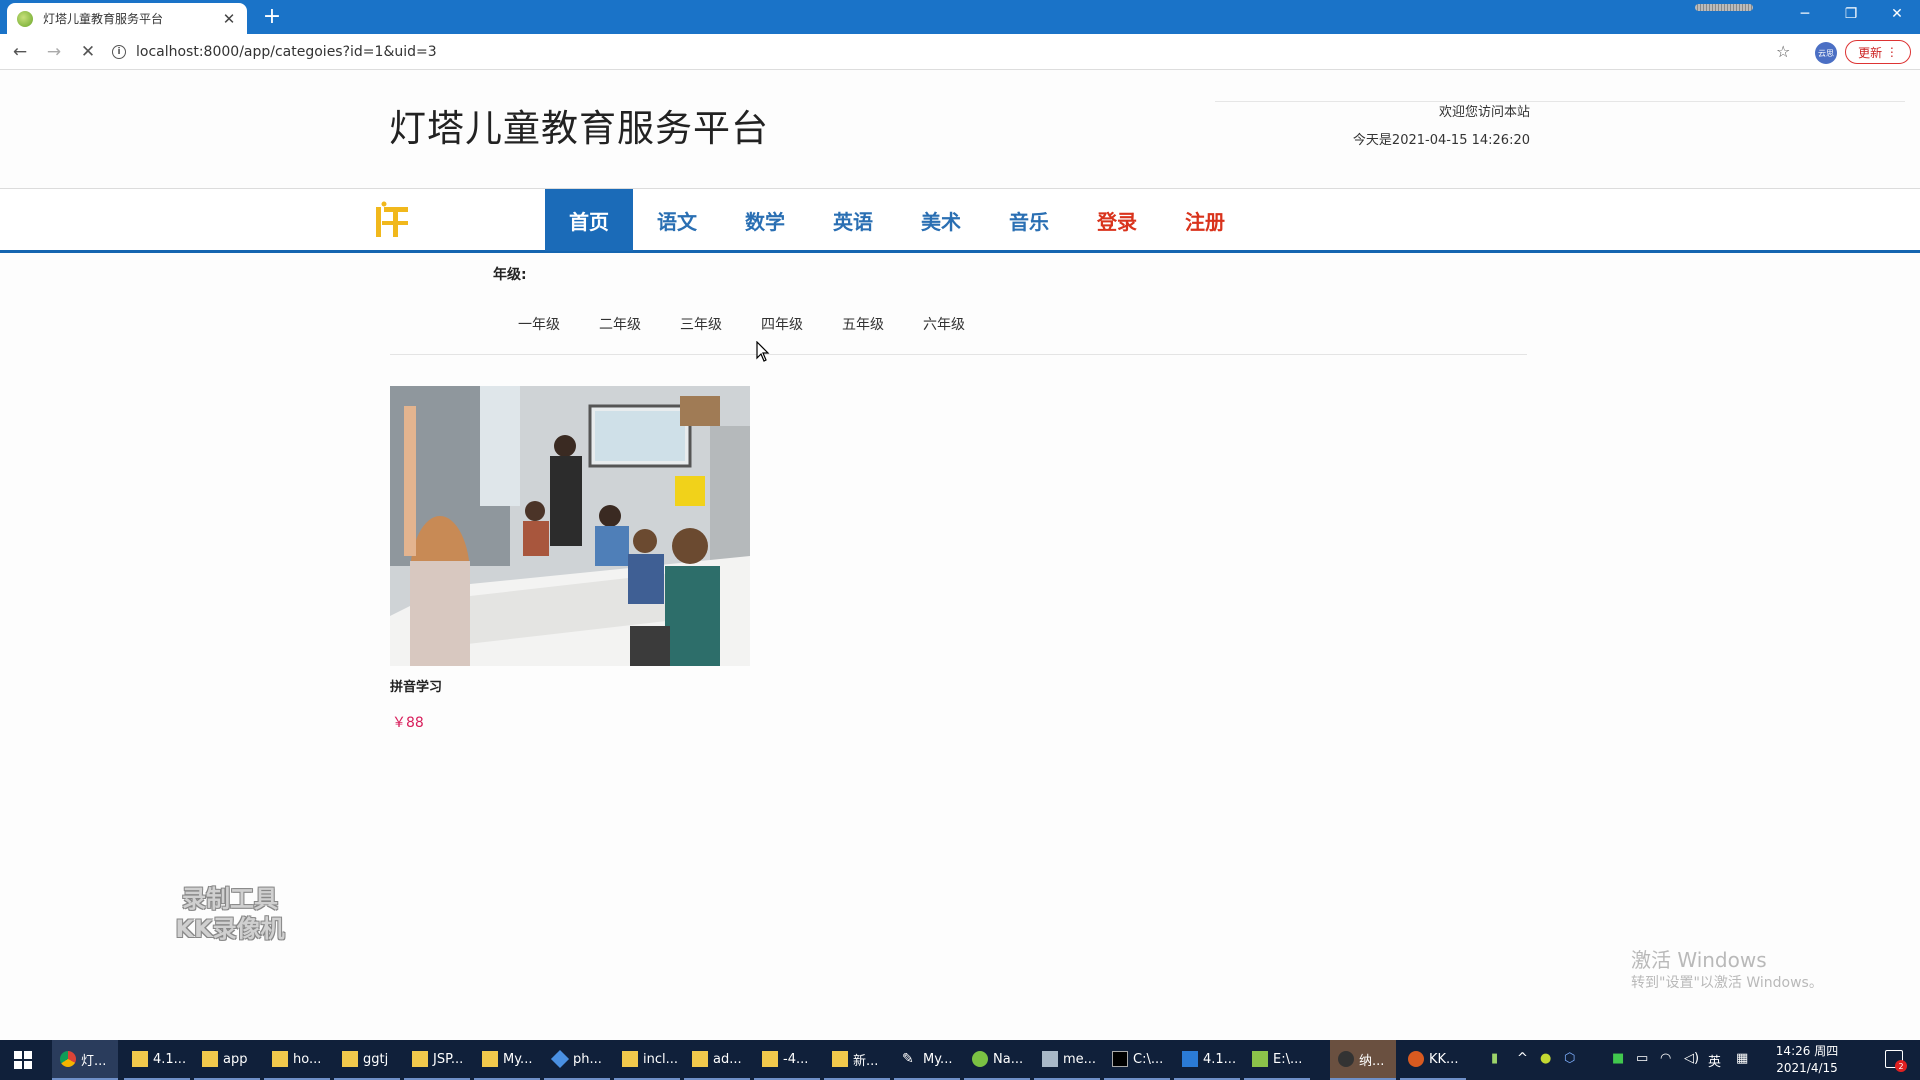 This screenshot has width=1920, height=1080. What do you see at coordinates (229, 19) in the screenshot?
I see `tab-close-icon: ✕` at bounding box center [229, 19].